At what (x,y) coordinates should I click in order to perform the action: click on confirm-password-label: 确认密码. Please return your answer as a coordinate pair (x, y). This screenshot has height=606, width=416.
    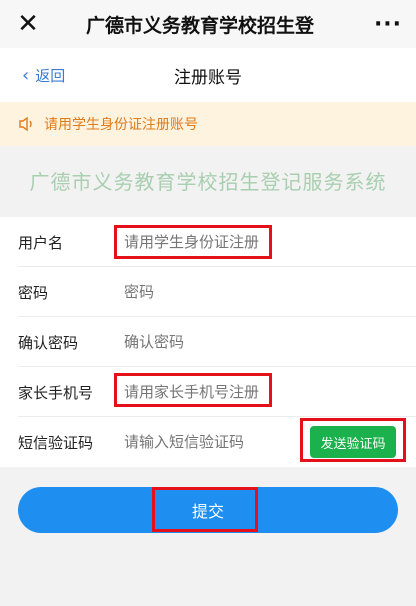
    Looking at the image, I should click on (48, 342).